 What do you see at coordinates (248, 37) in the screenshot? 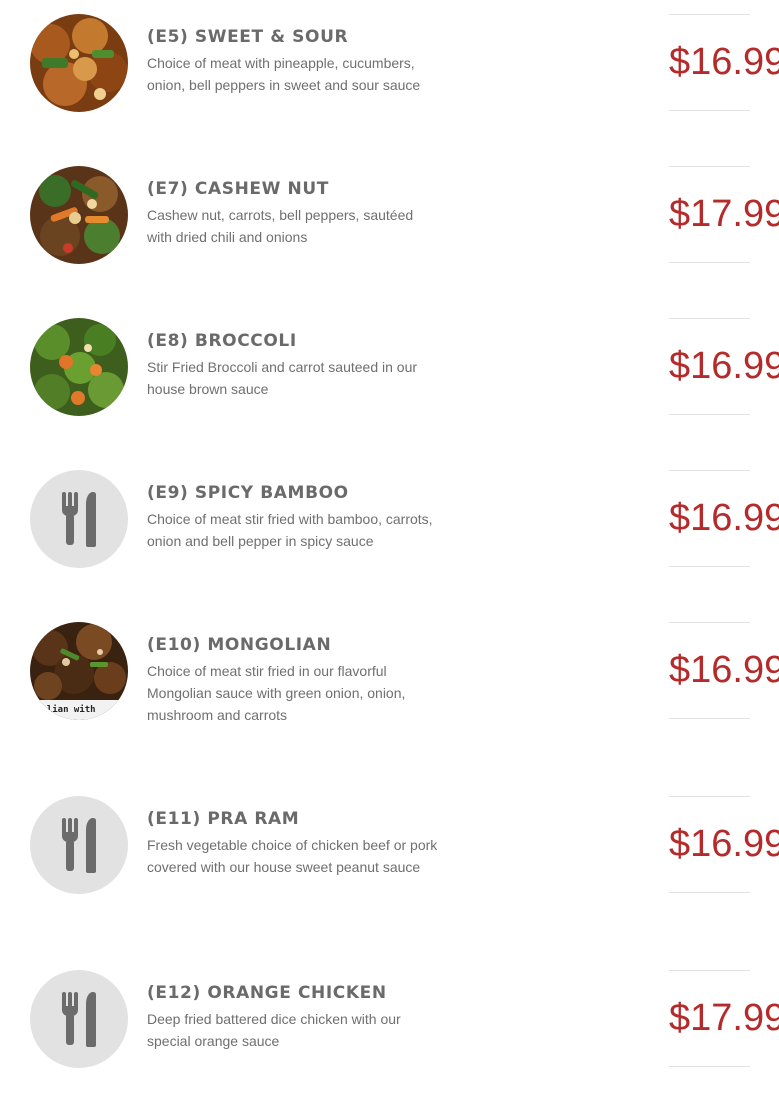
I see `dish-name: (E5) SWEET & SOUR` at bounding box center [248, 37].